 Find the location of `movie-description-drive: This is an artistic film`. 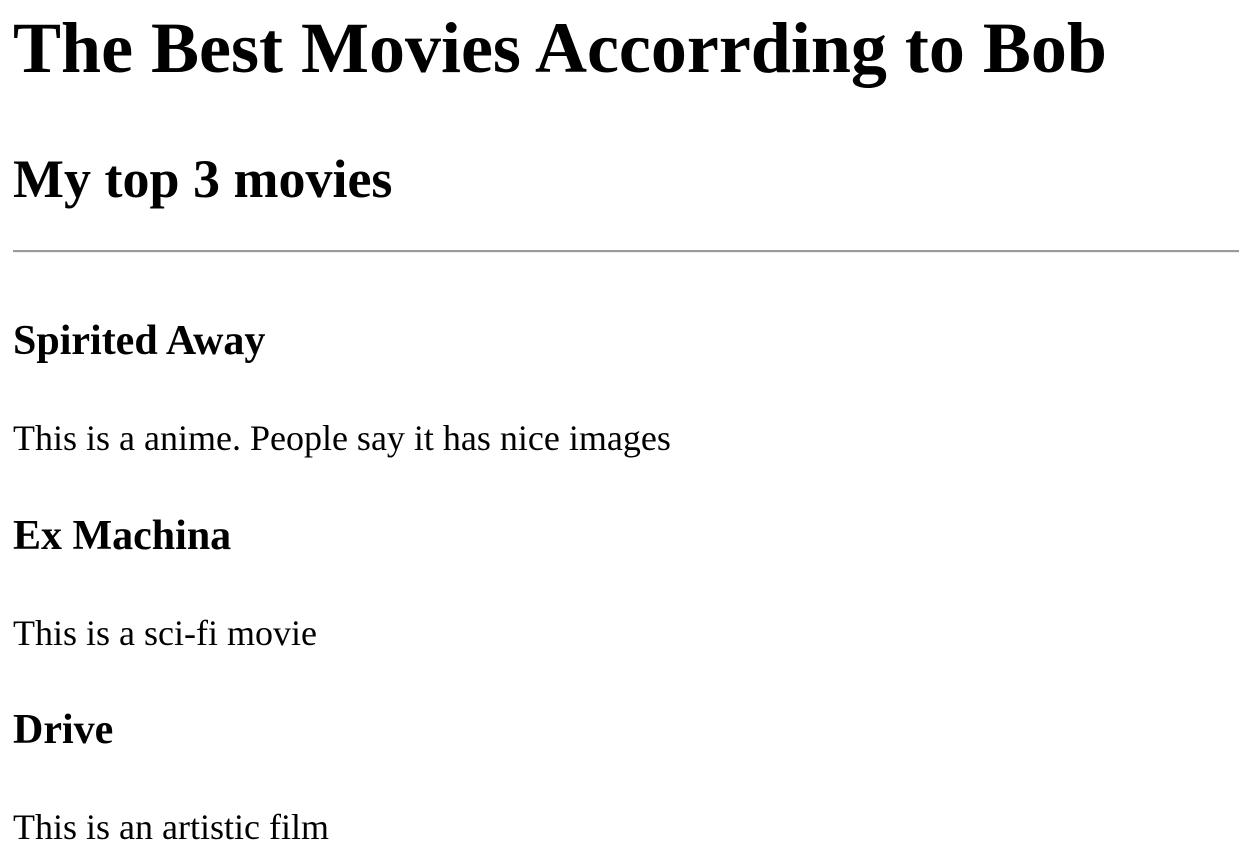

movie-description-drive: This is an artistic film is located at coordinates (171, 827).